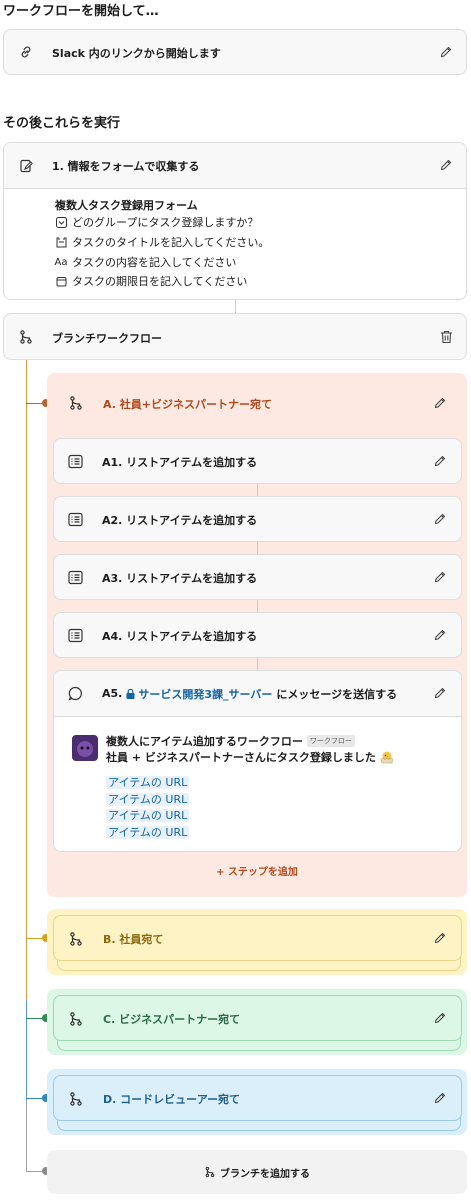  Describe the element at coordinates (235, 336) in the screenshot. I see `branch-workflow-card: ブランチワークフロー` at that location.